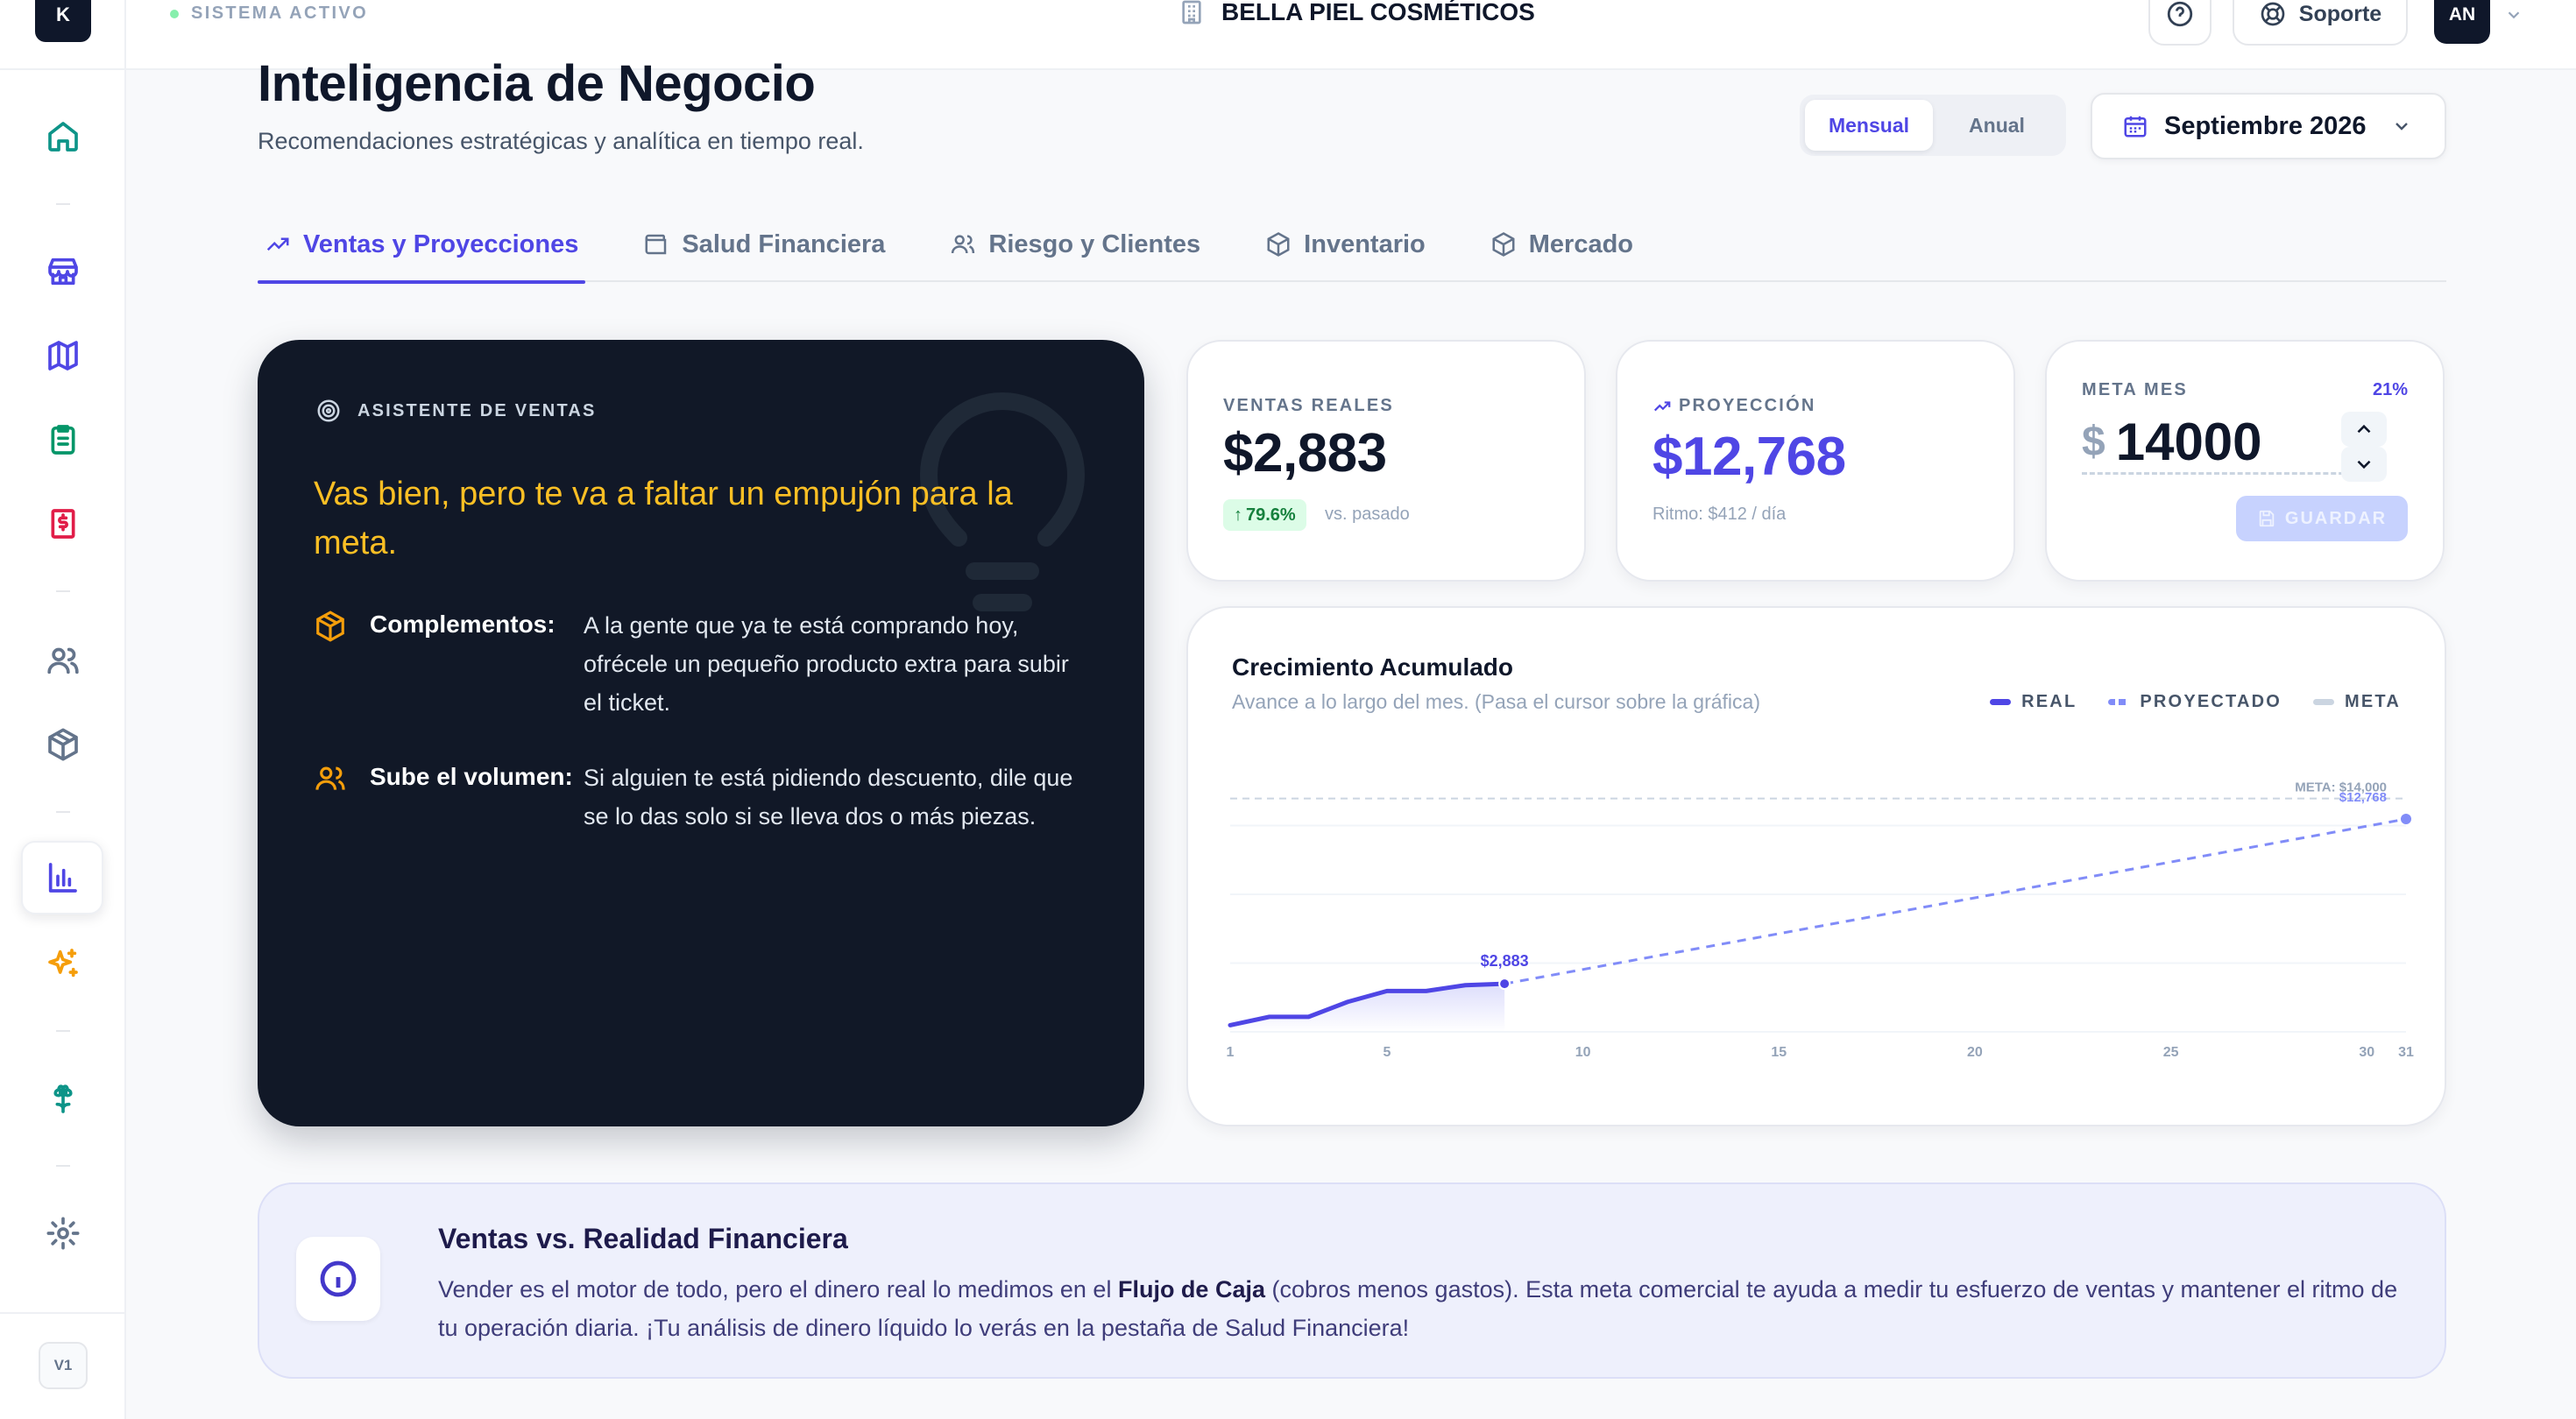  Describe the element at coordinates (63, 21) in the screenshot. I see `app-logo: K` at that location.